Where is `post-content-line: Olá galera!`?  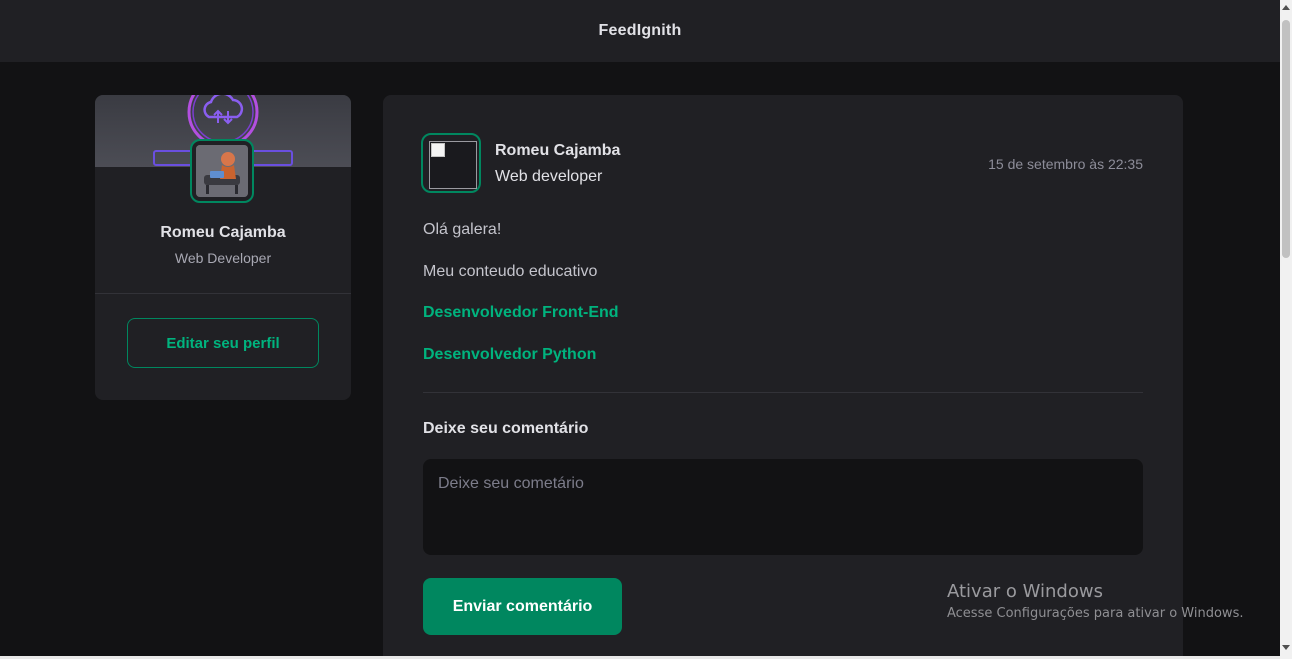 post-content-line: Olá galera! is located at coordinates (462, 229).